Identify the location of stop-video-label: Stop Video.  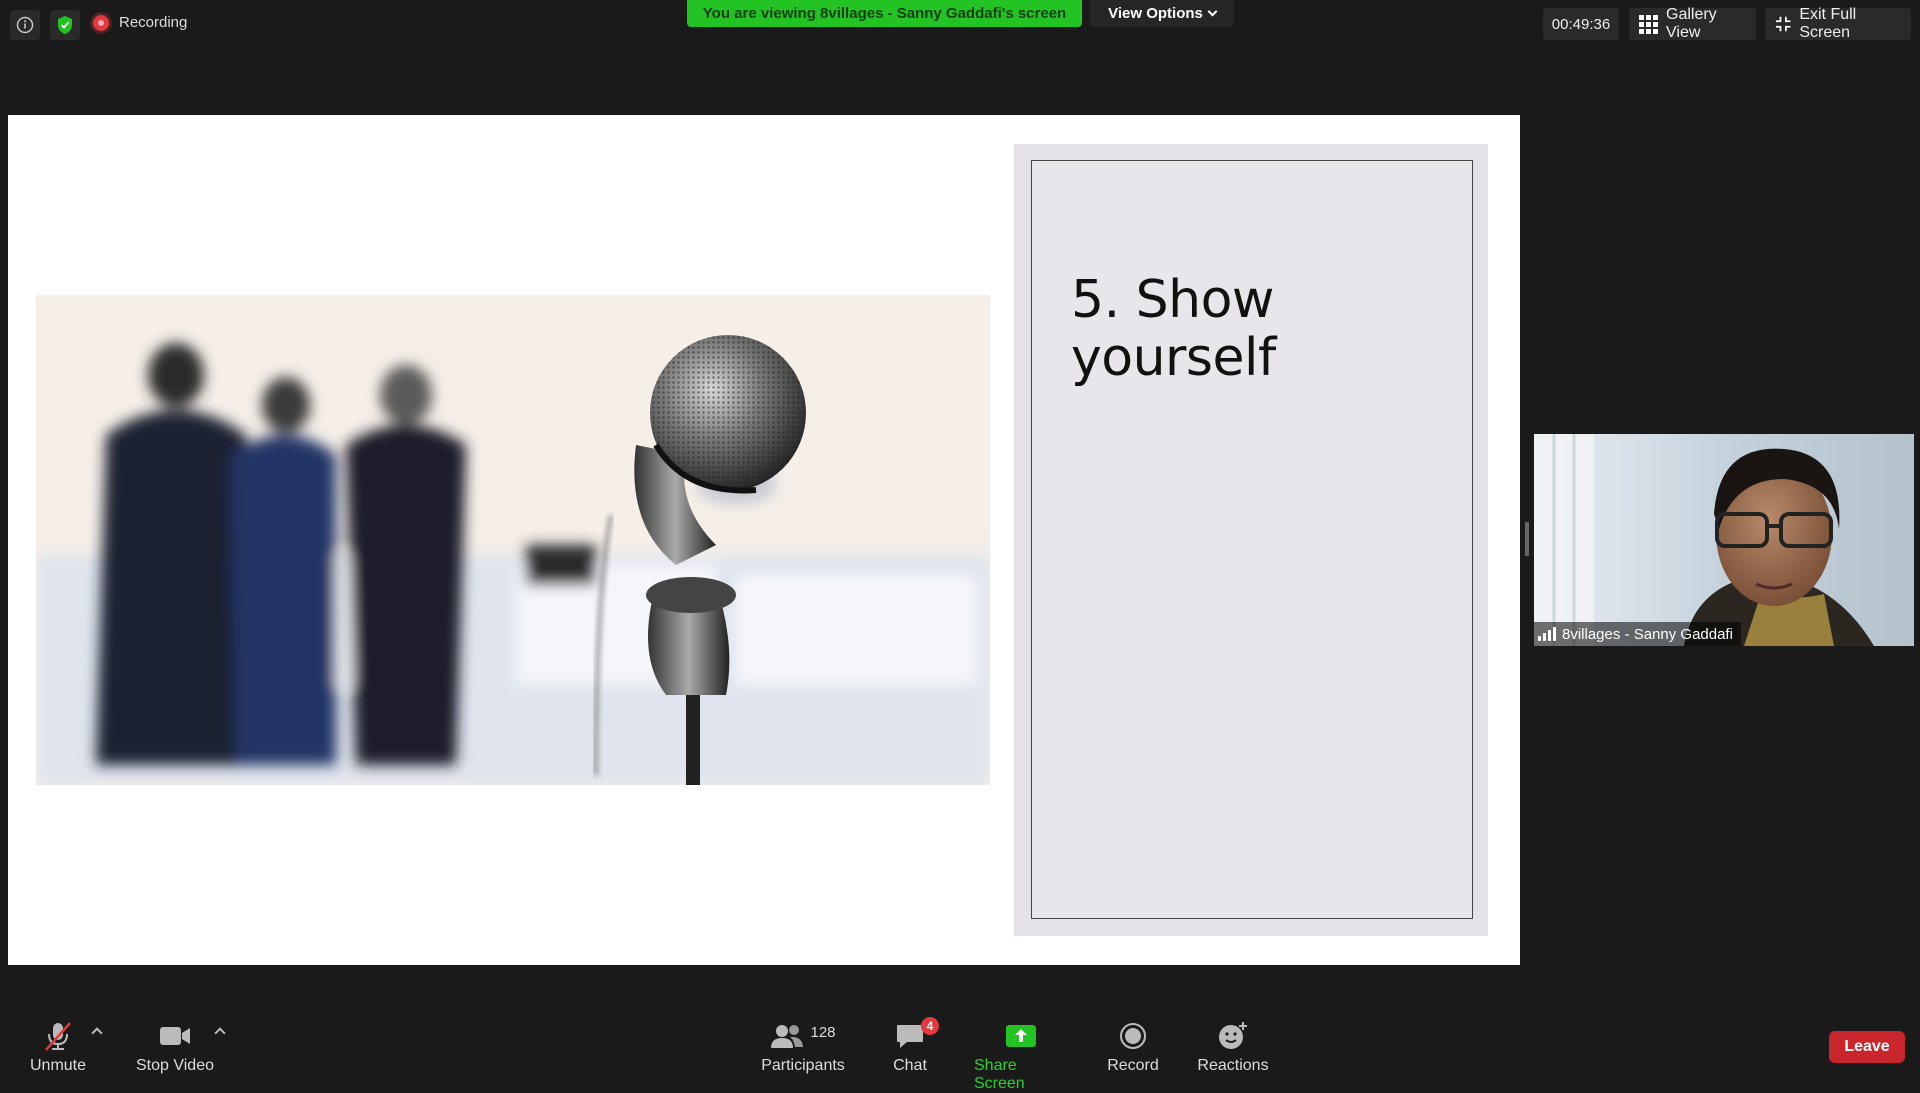
(175, 1065).